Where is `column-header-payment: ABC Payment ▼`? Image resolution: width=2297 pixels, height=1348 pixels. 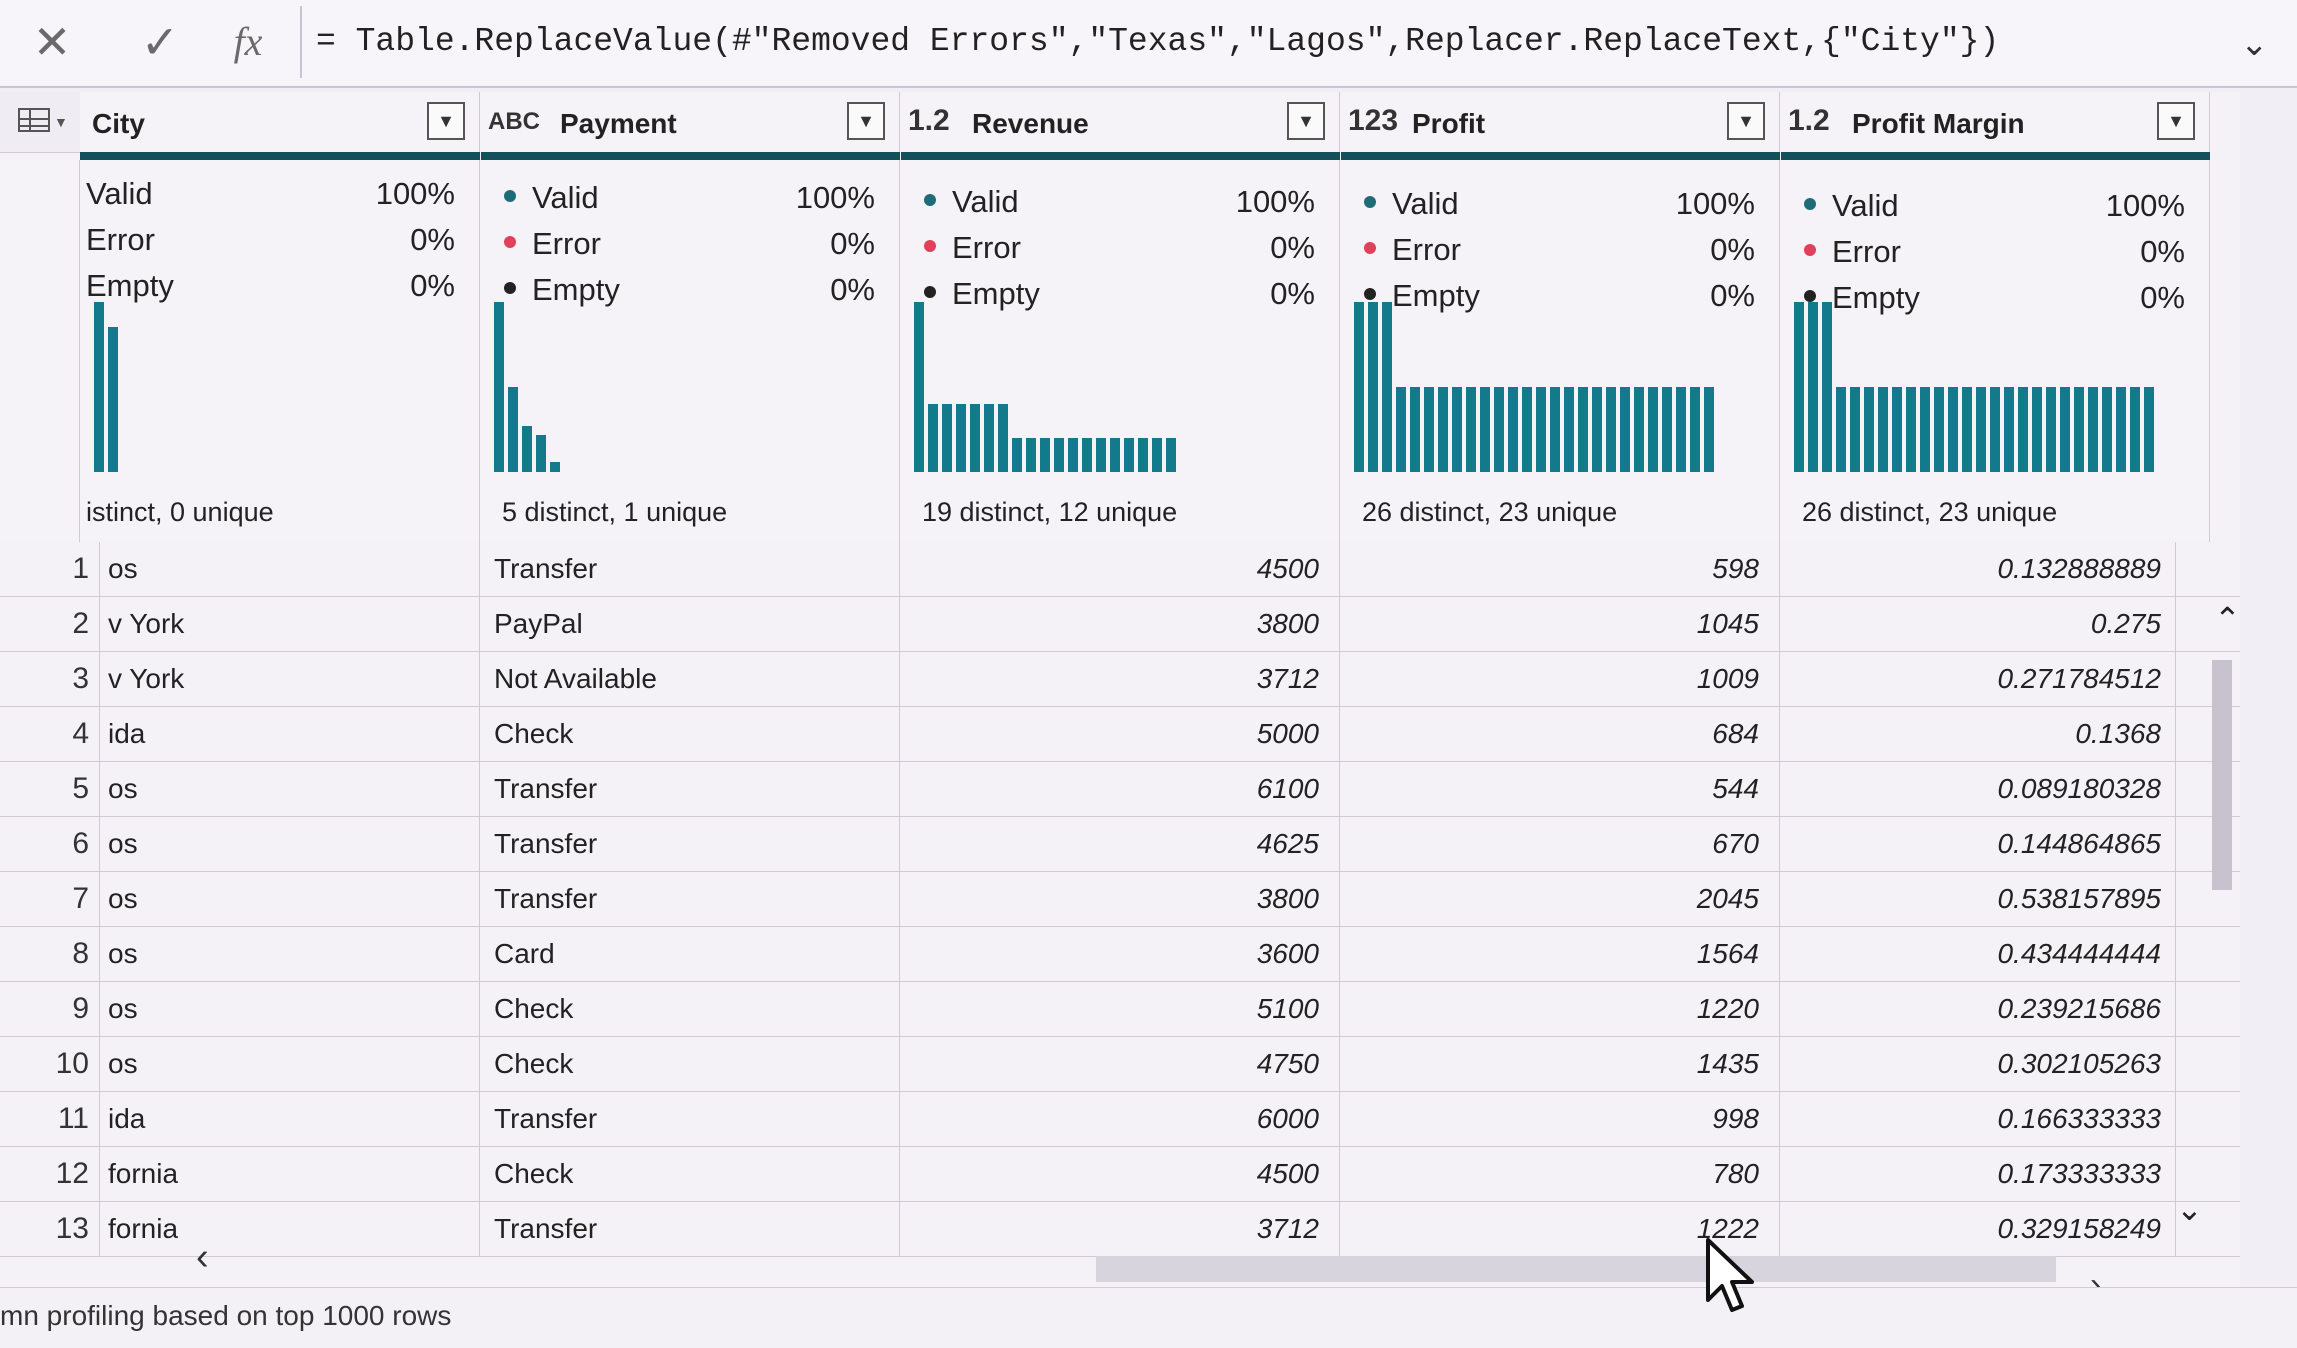 column-header-payment: ABC Payment ▼ is located at coordinates (690, 122).